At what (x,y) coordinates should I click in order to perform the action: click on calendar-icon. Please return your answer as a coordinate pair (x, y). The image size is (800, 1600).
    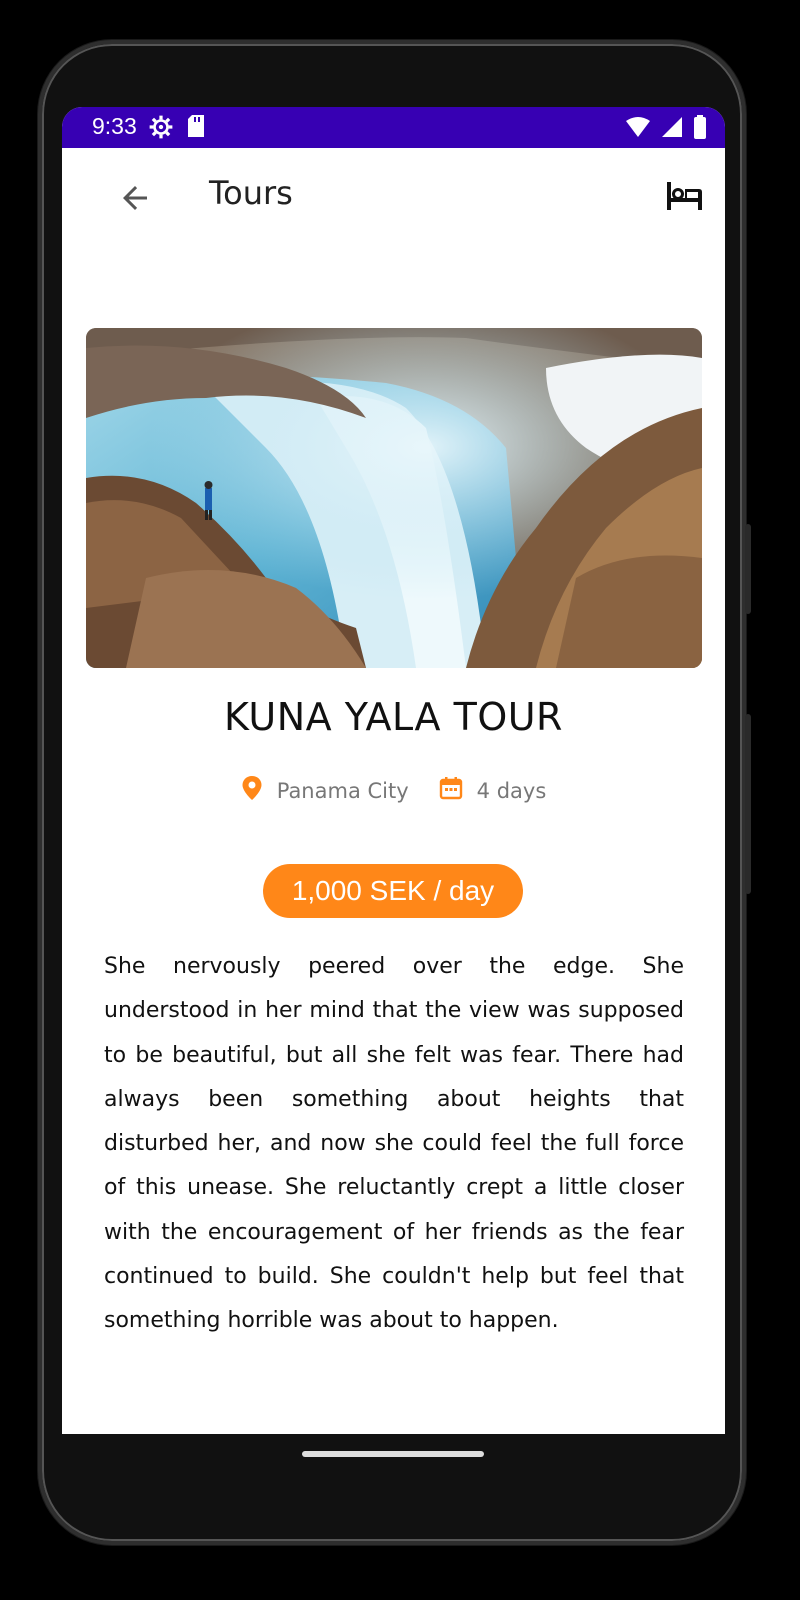
    Looking at the image, I should click on (451, 790).